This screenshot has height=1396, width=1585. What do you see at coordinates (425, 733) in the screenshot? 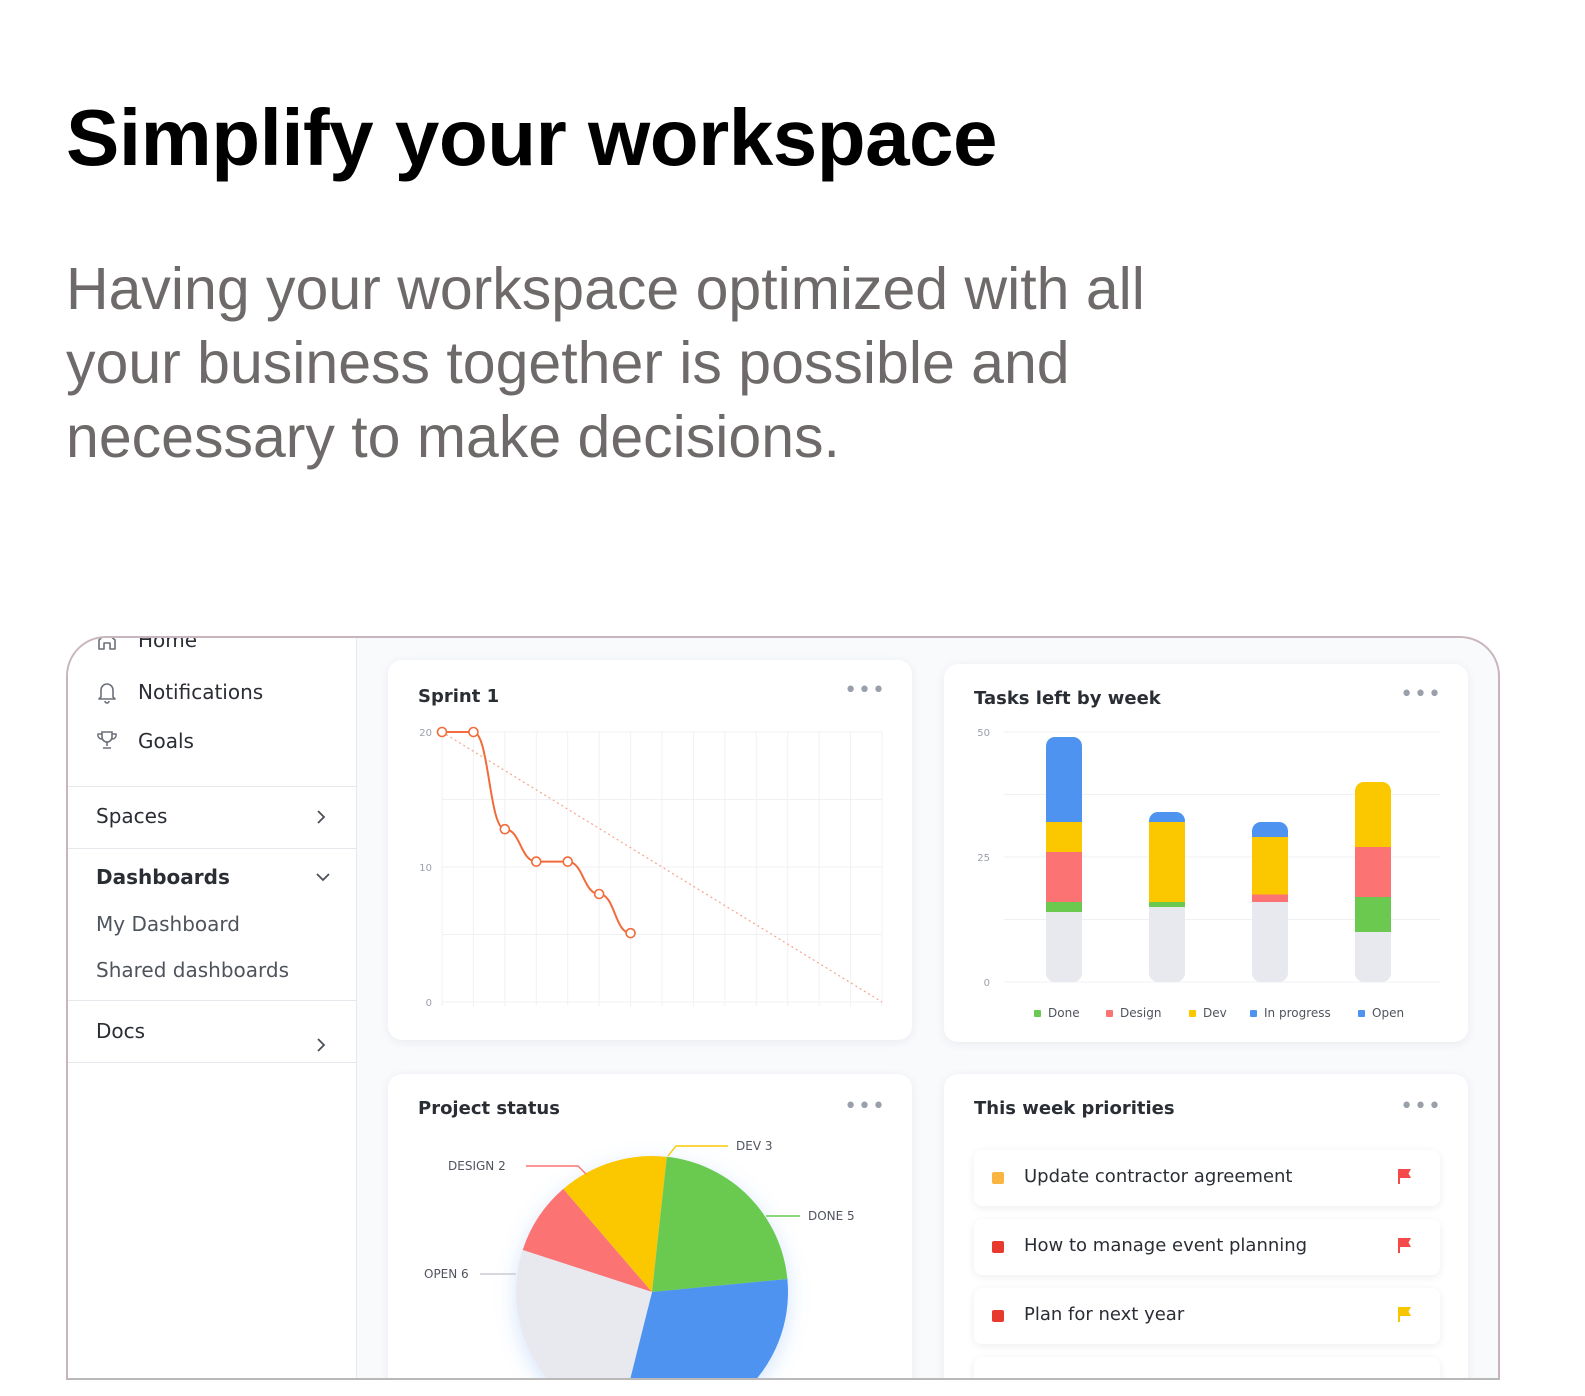
I see `y-tick-label: 20` at bounding box center [425, 733].